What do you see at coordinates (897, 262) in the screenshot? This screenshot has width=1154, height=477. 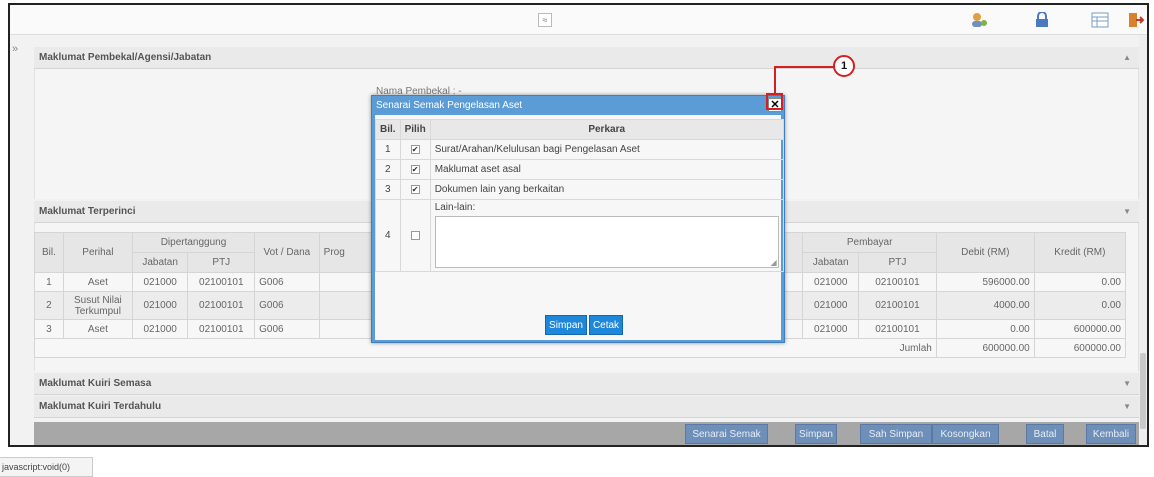 I see `col-pembayar-ptj: PTJ` at bounding box center [897, 262].